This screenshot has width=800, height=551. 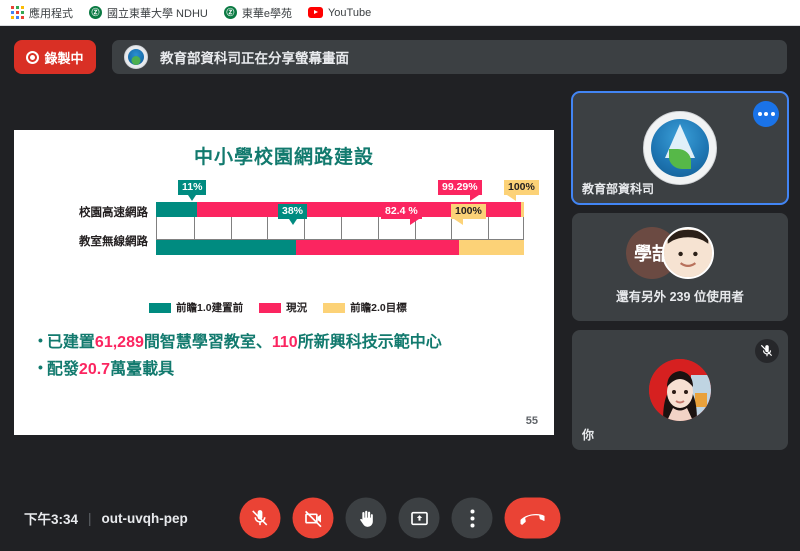 I want to click on participant-overflow-label: 還有另外 239 位使用者, so click(x=680, y=297).